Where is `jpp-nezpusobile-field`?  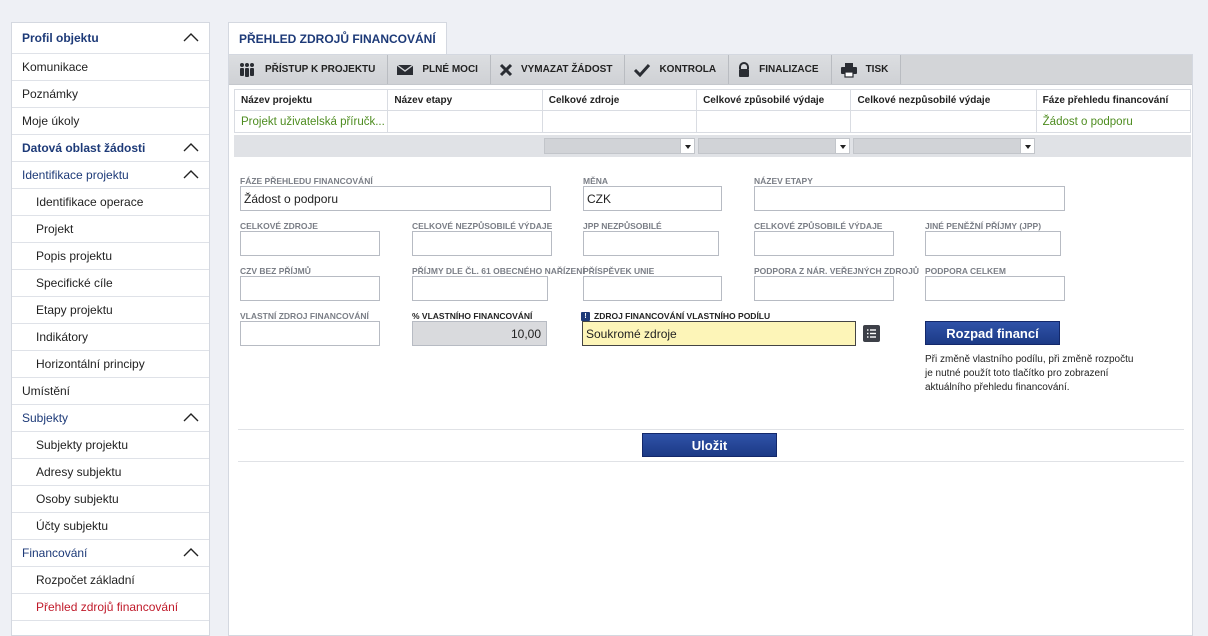
jpp-nezpusobile-field is located at coordinates (651, 243).